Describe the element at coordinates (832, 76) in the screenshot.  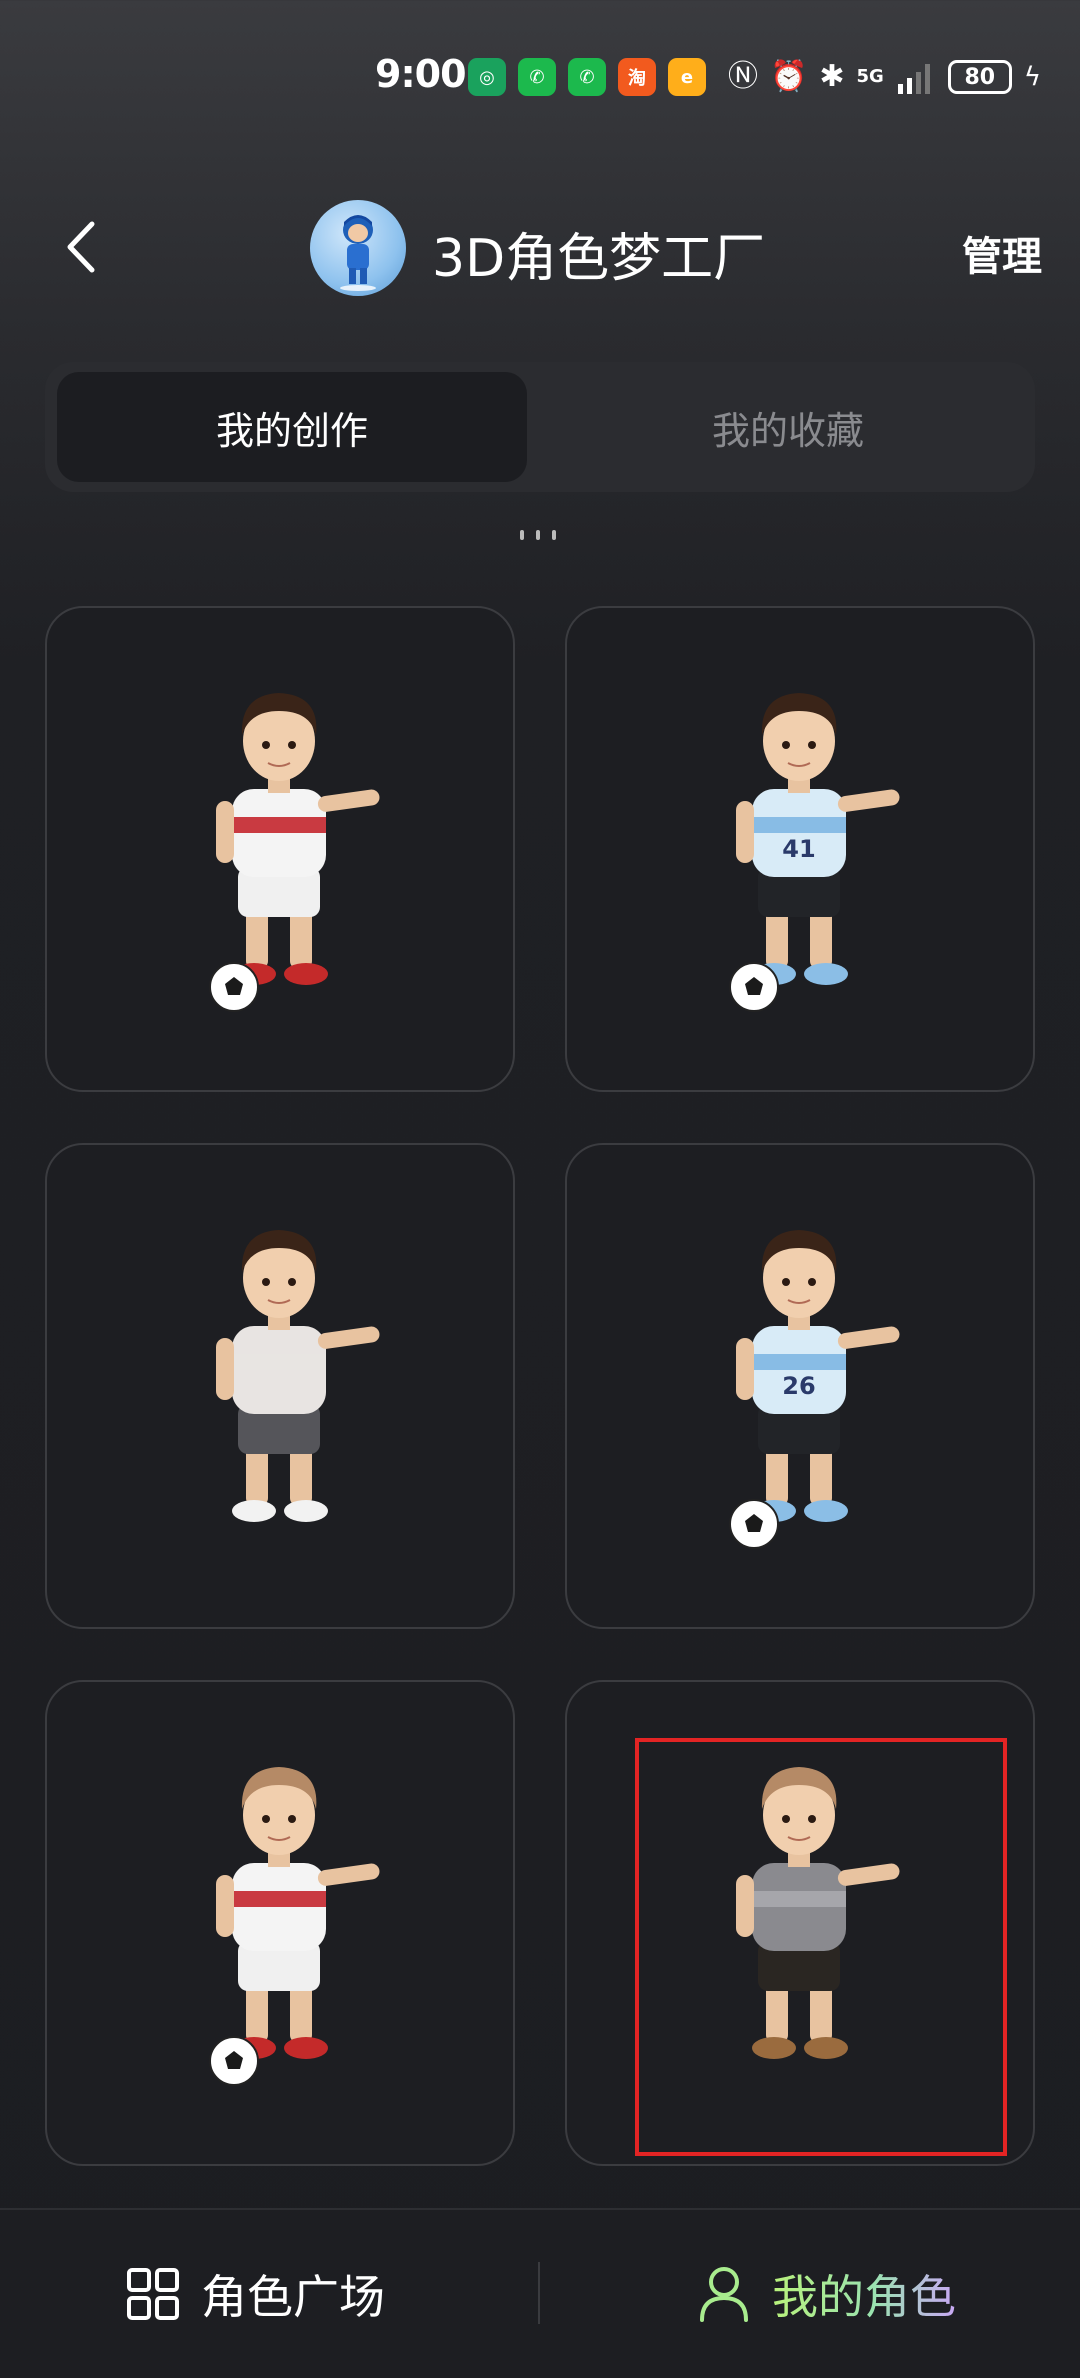
I see `bluetooth-icon: ✱` at that location.